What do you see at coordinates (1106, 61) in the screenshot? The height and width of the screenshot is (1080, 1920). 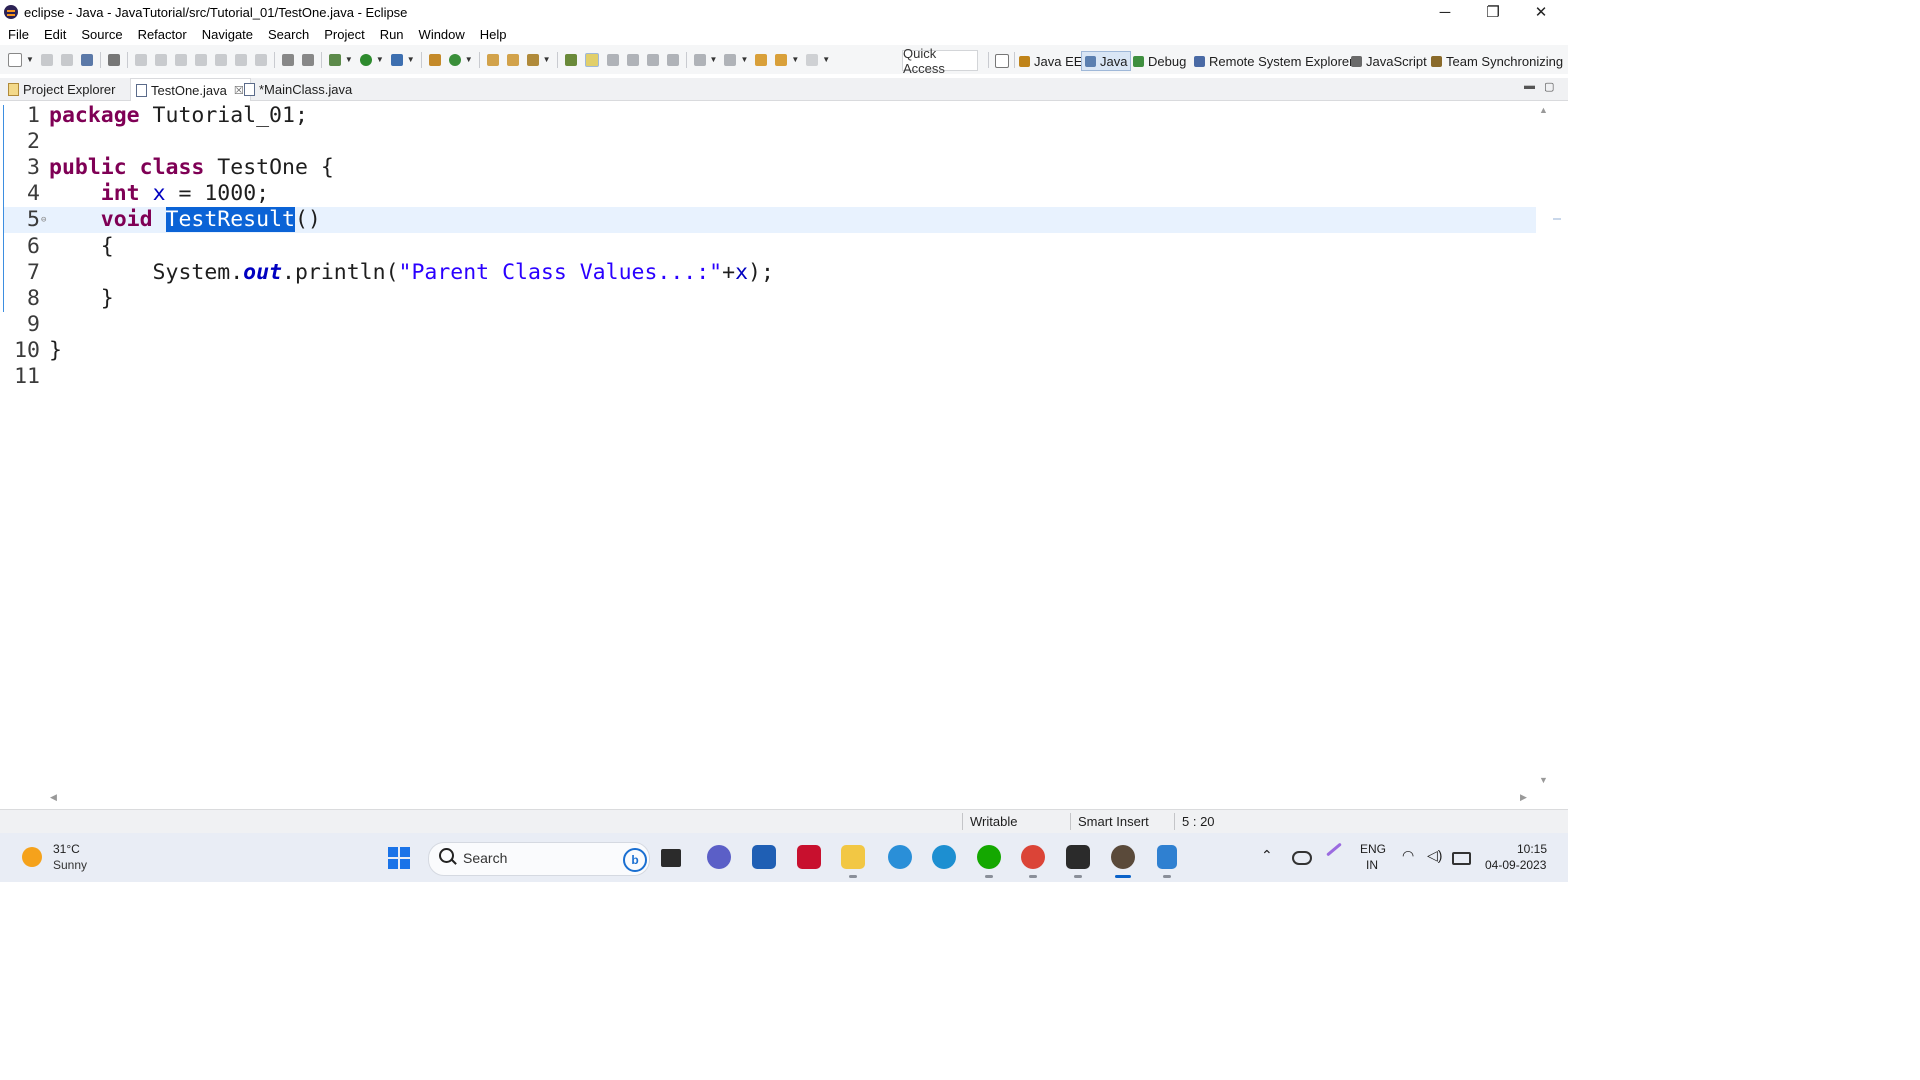 I see `perspective-java: Java` at bounding box center [1106, 61].